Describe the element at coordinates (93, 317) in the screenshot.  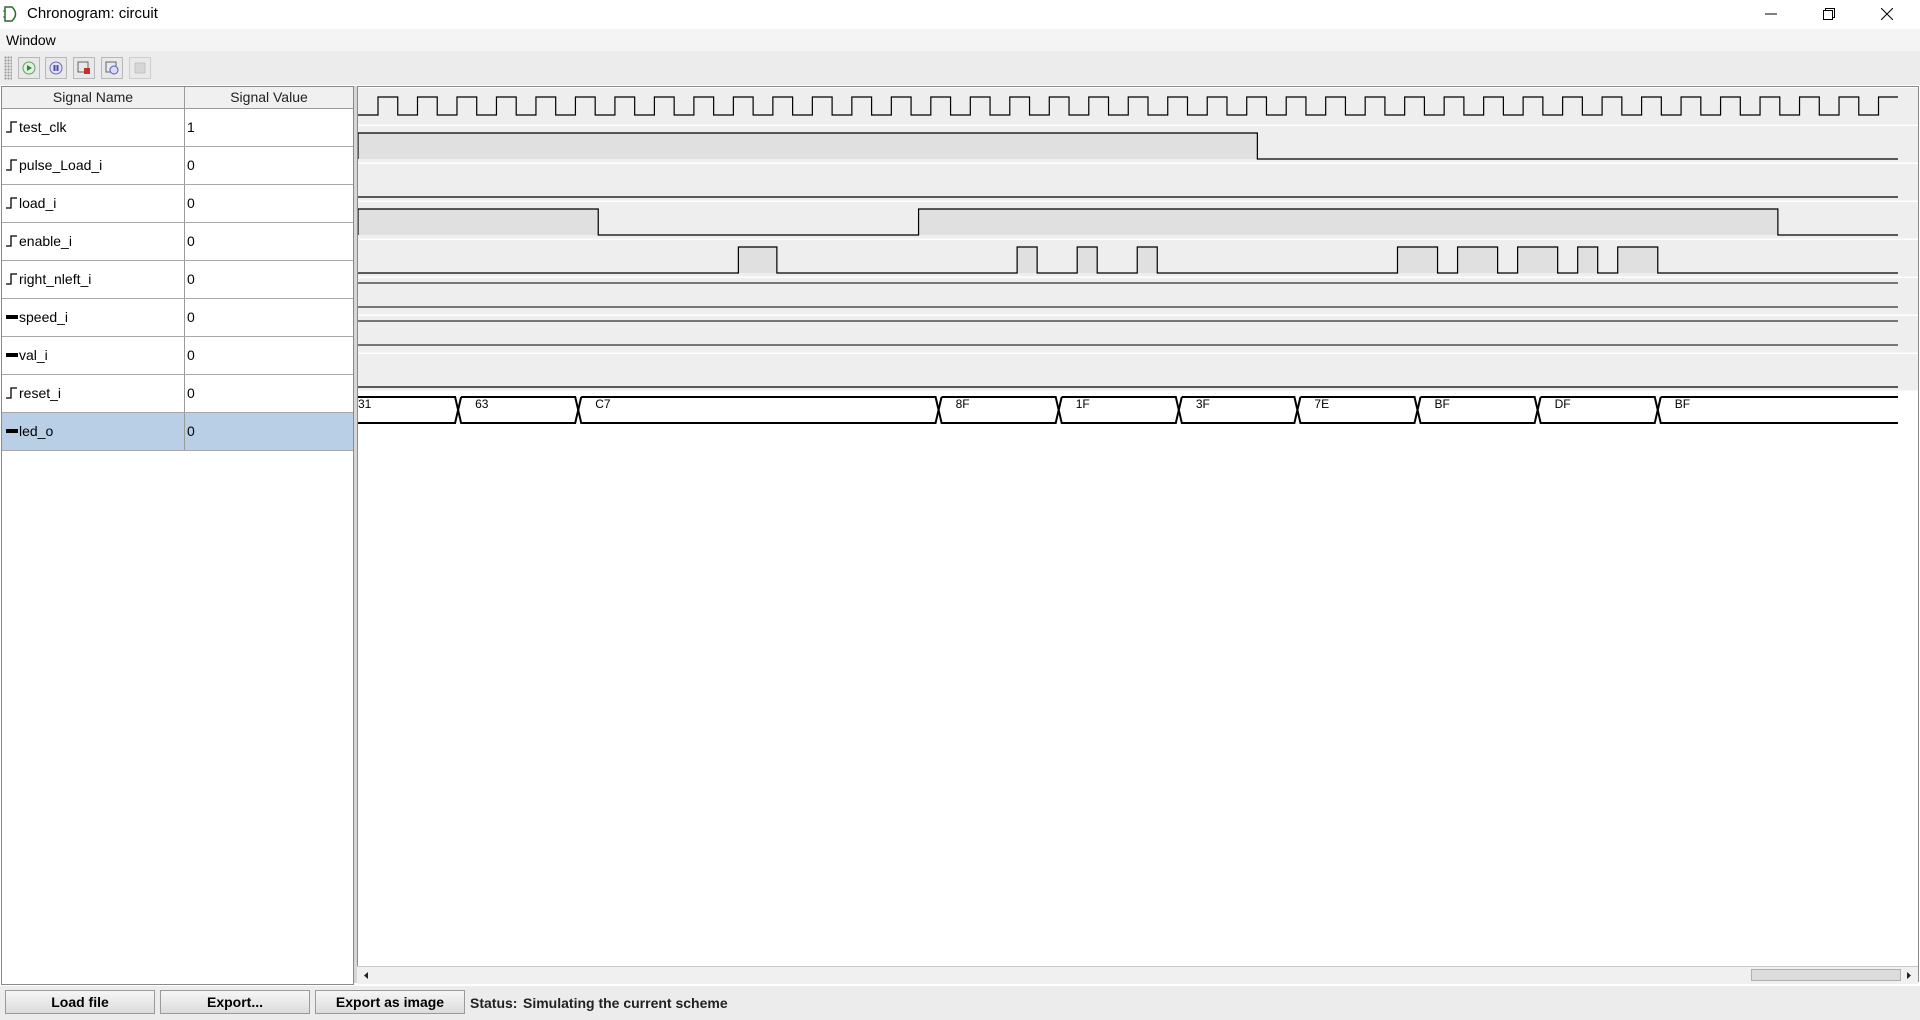
I see `signal-name-cell: speed_i` at that location.